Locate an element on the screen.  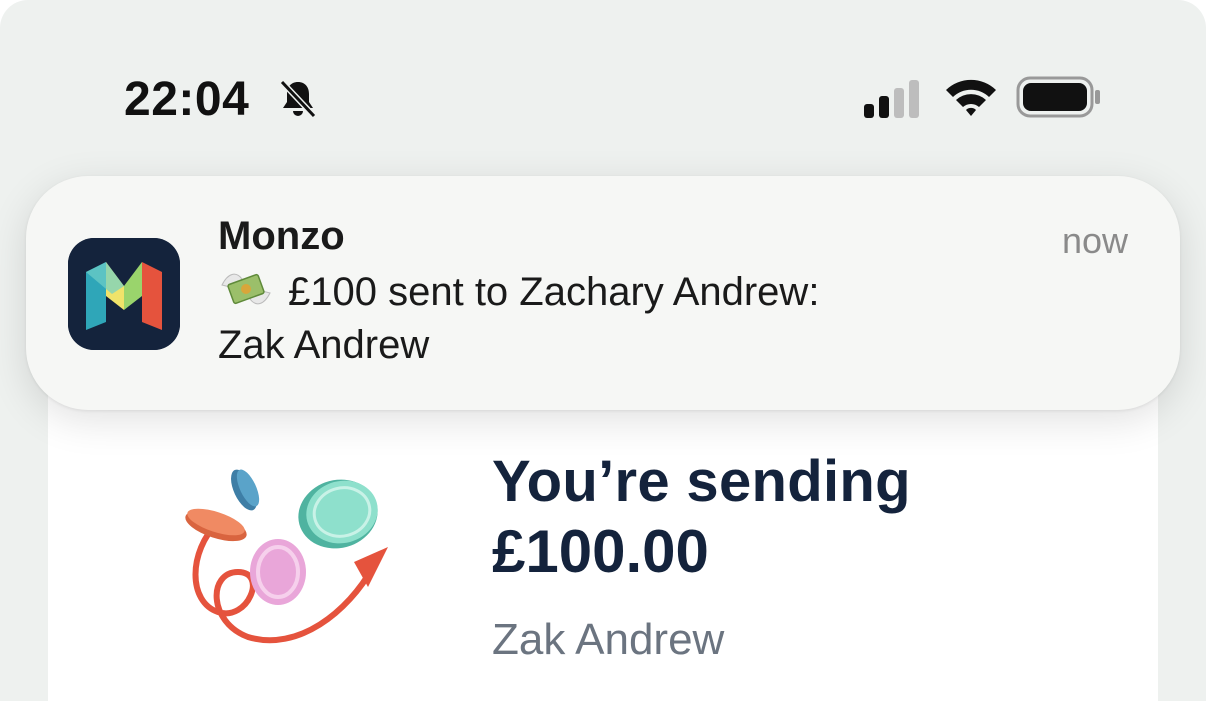
money-with-wings-icon is located at coordinates (246, 289).